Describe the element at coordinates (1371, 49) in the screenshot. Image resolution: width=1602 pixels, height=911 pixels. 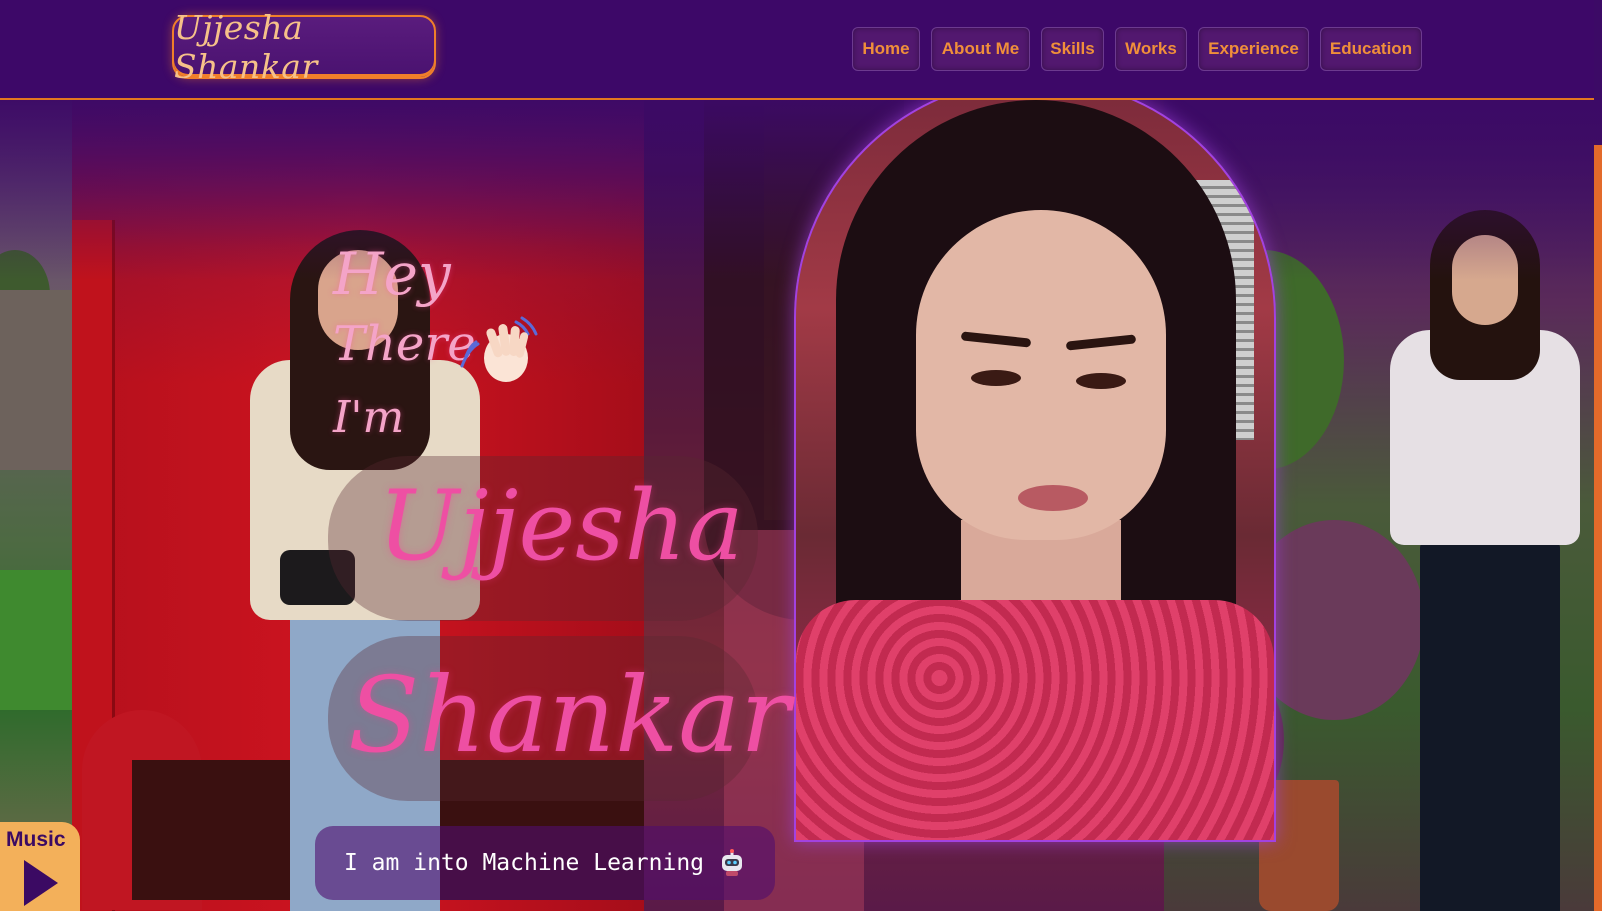
I see `nav-education: Education` at that location.